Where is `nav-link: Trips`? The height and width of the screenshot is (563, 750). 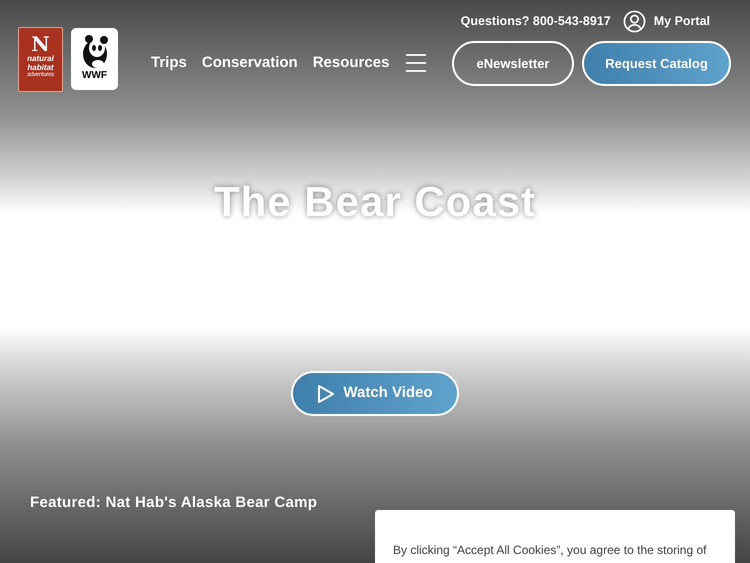
nav-link: Trips is located at coordinates (169, 63).